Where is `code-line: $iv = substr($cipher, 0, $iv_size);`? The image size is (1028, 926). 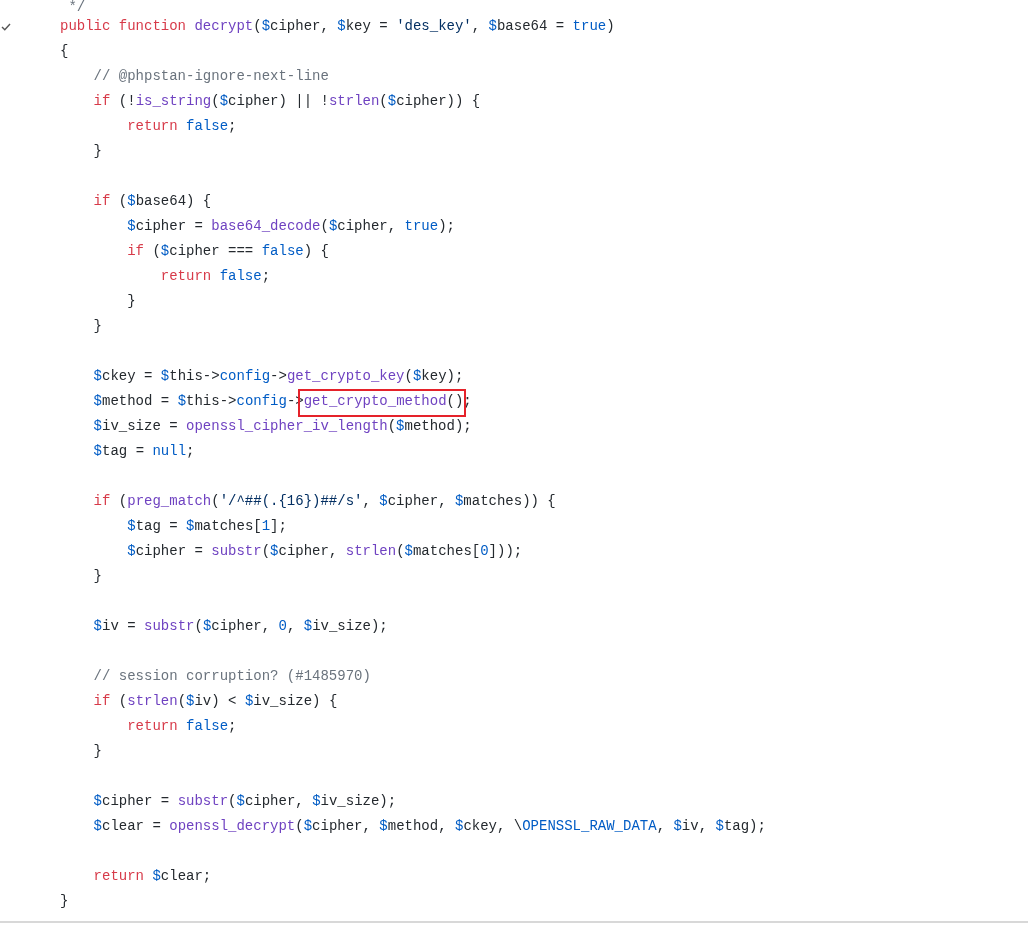 code-line: $iv = substr($cipher, 0, $iv_size); is located at coordinates (240, 626).